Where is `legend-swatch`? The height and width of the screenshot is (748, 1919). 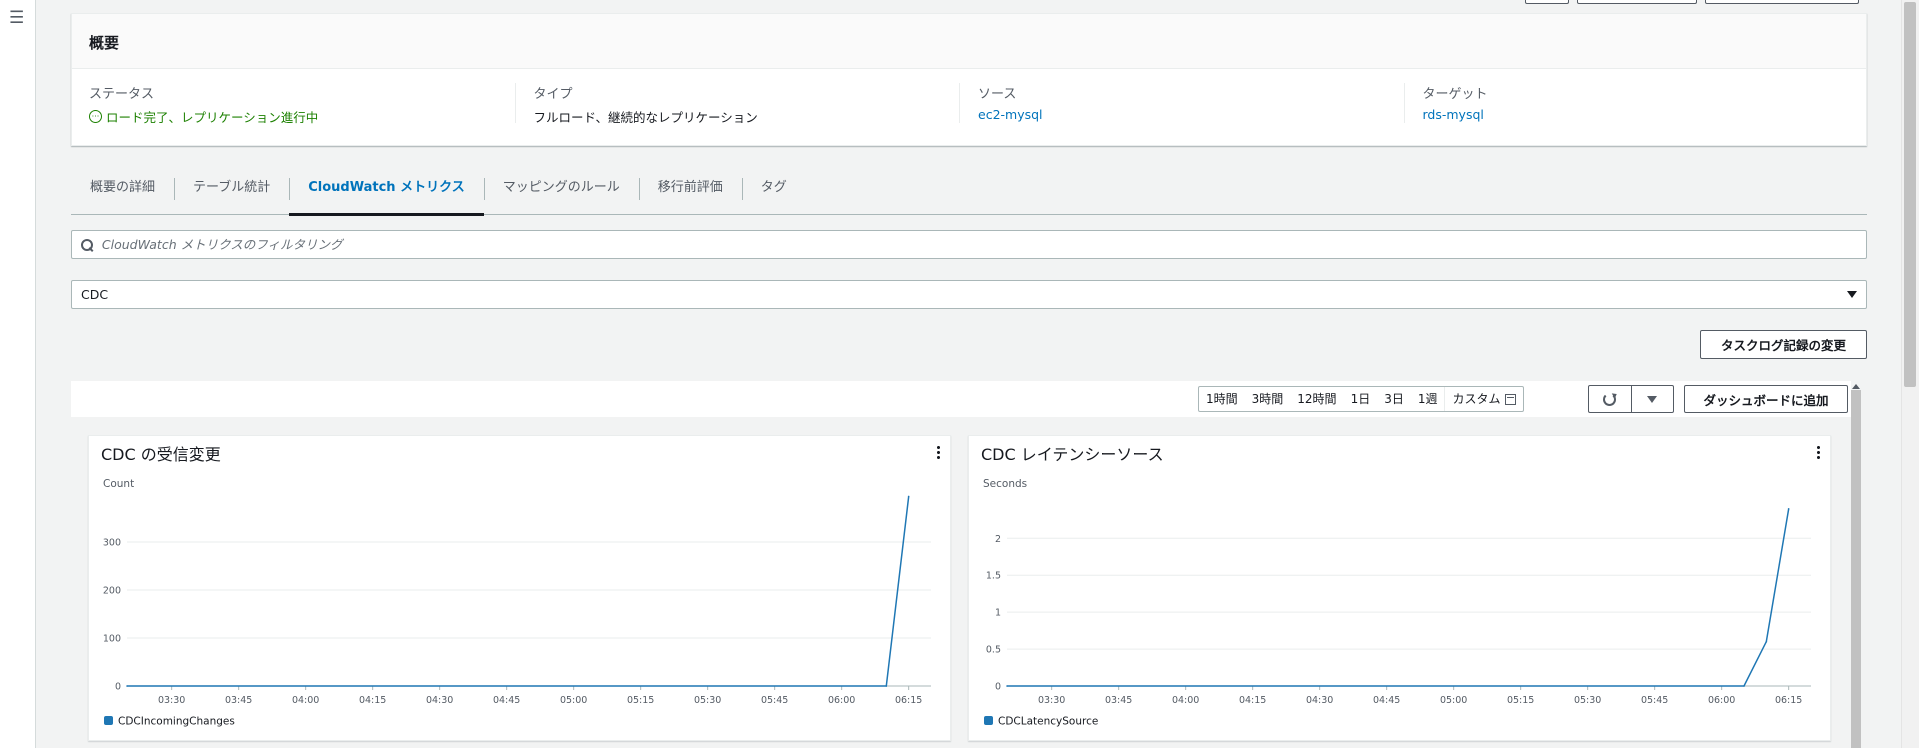
legend-swatch is located at coordinates (108, 720).